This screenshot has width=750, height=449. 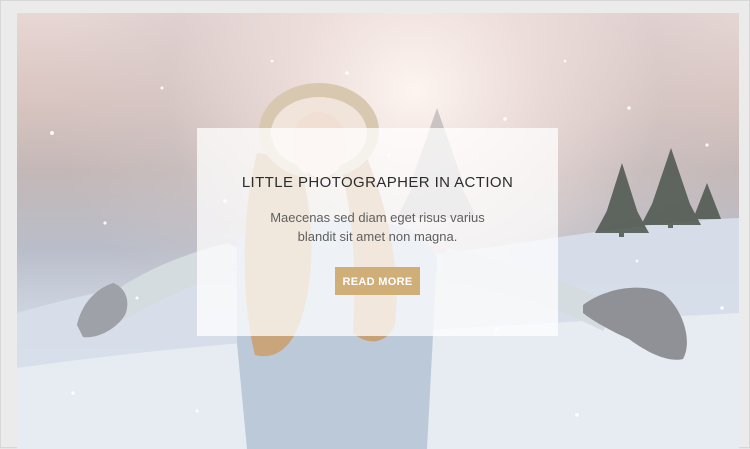 I want to click on read-more-button: READ MORE, so click(x=377, y=281).